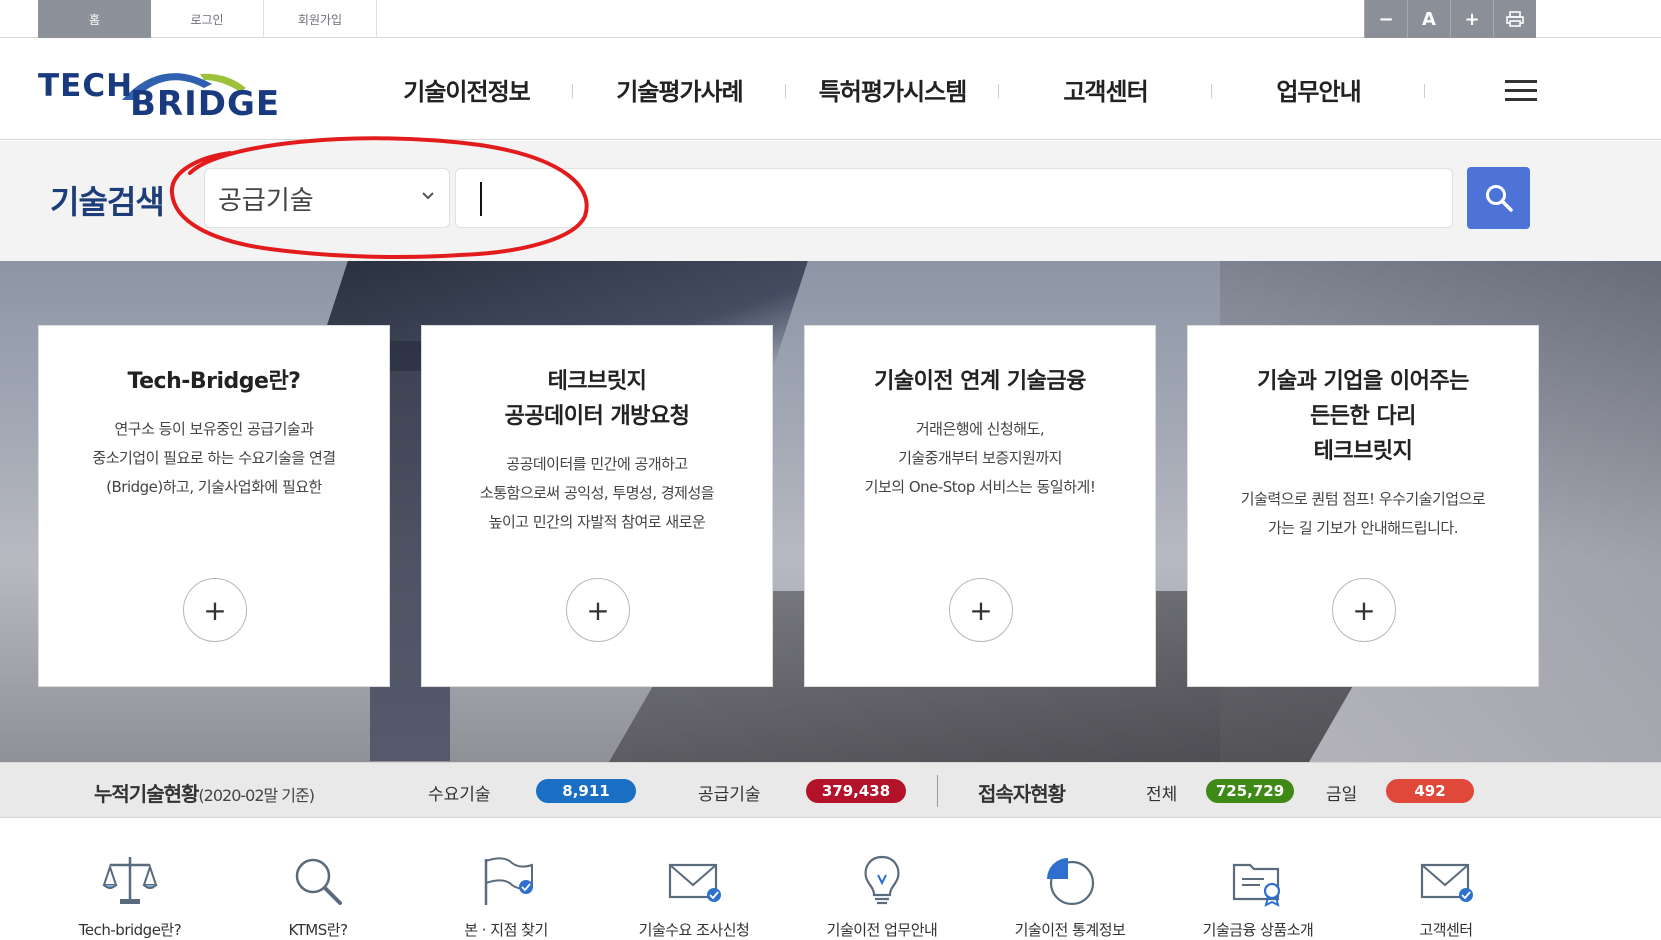 The image size is (1661, 940). What do you see at coordinates (327, 198) in the screenshot?
I see `search-type-select: 공급기술` at bounding box center [327, 198].